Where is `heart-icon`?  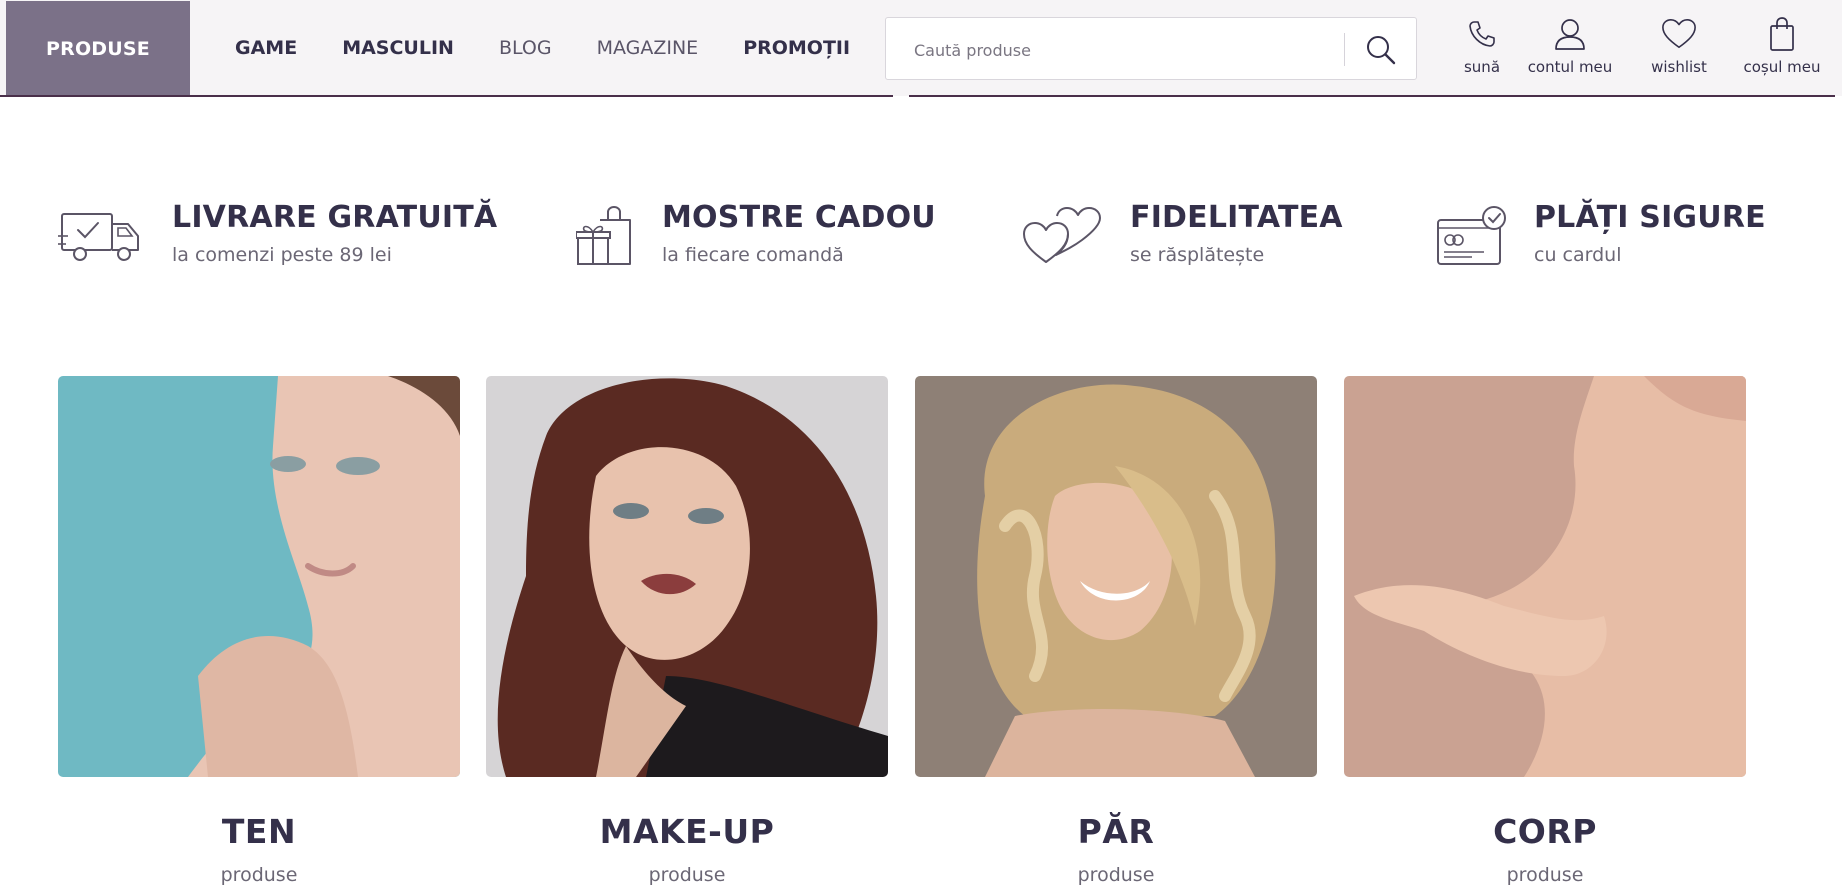 heart-icon is located at coordinates (1679, 33).